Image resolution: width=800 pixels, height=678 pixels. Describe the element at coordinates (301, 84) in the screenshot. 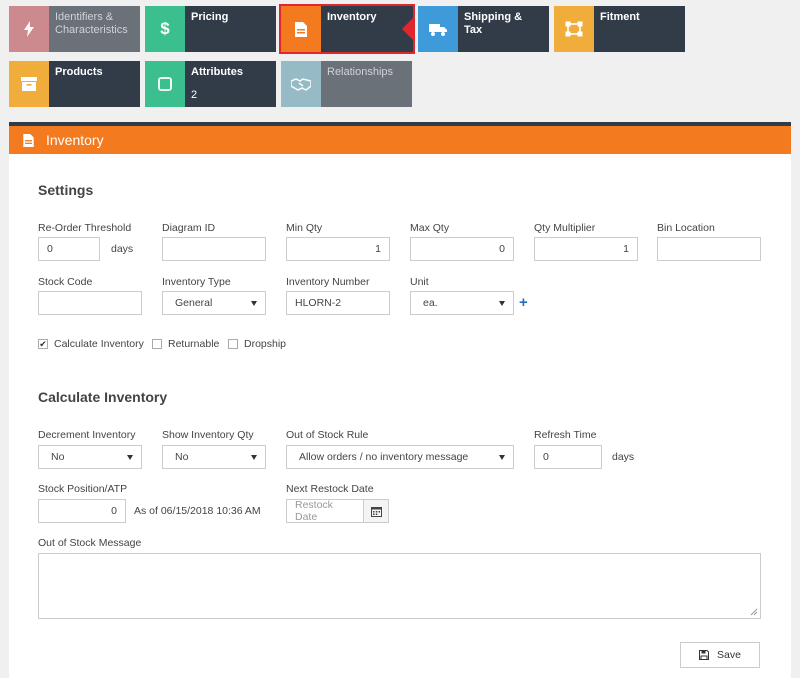

I see `handshake-icon` at that location.